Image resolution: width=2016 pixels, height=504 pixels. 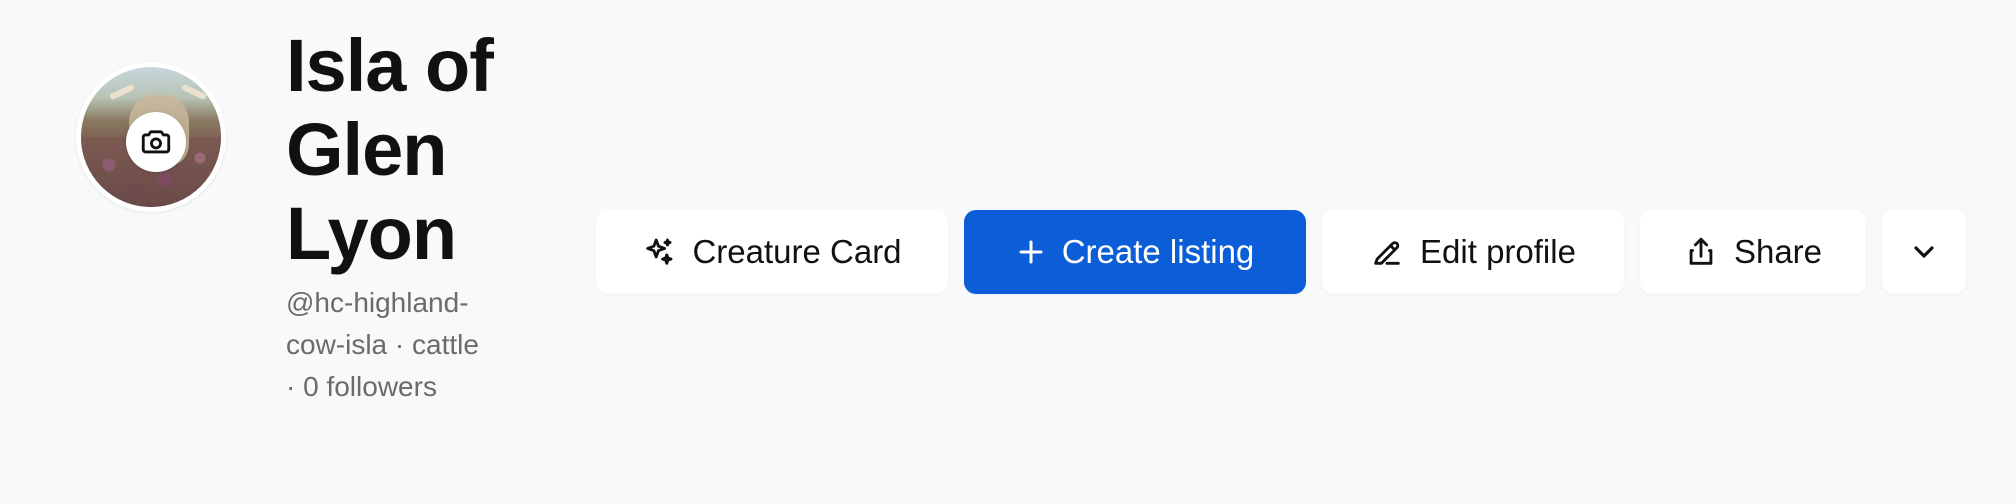 I want to click on camera-icon, so click(x=156, y=142).